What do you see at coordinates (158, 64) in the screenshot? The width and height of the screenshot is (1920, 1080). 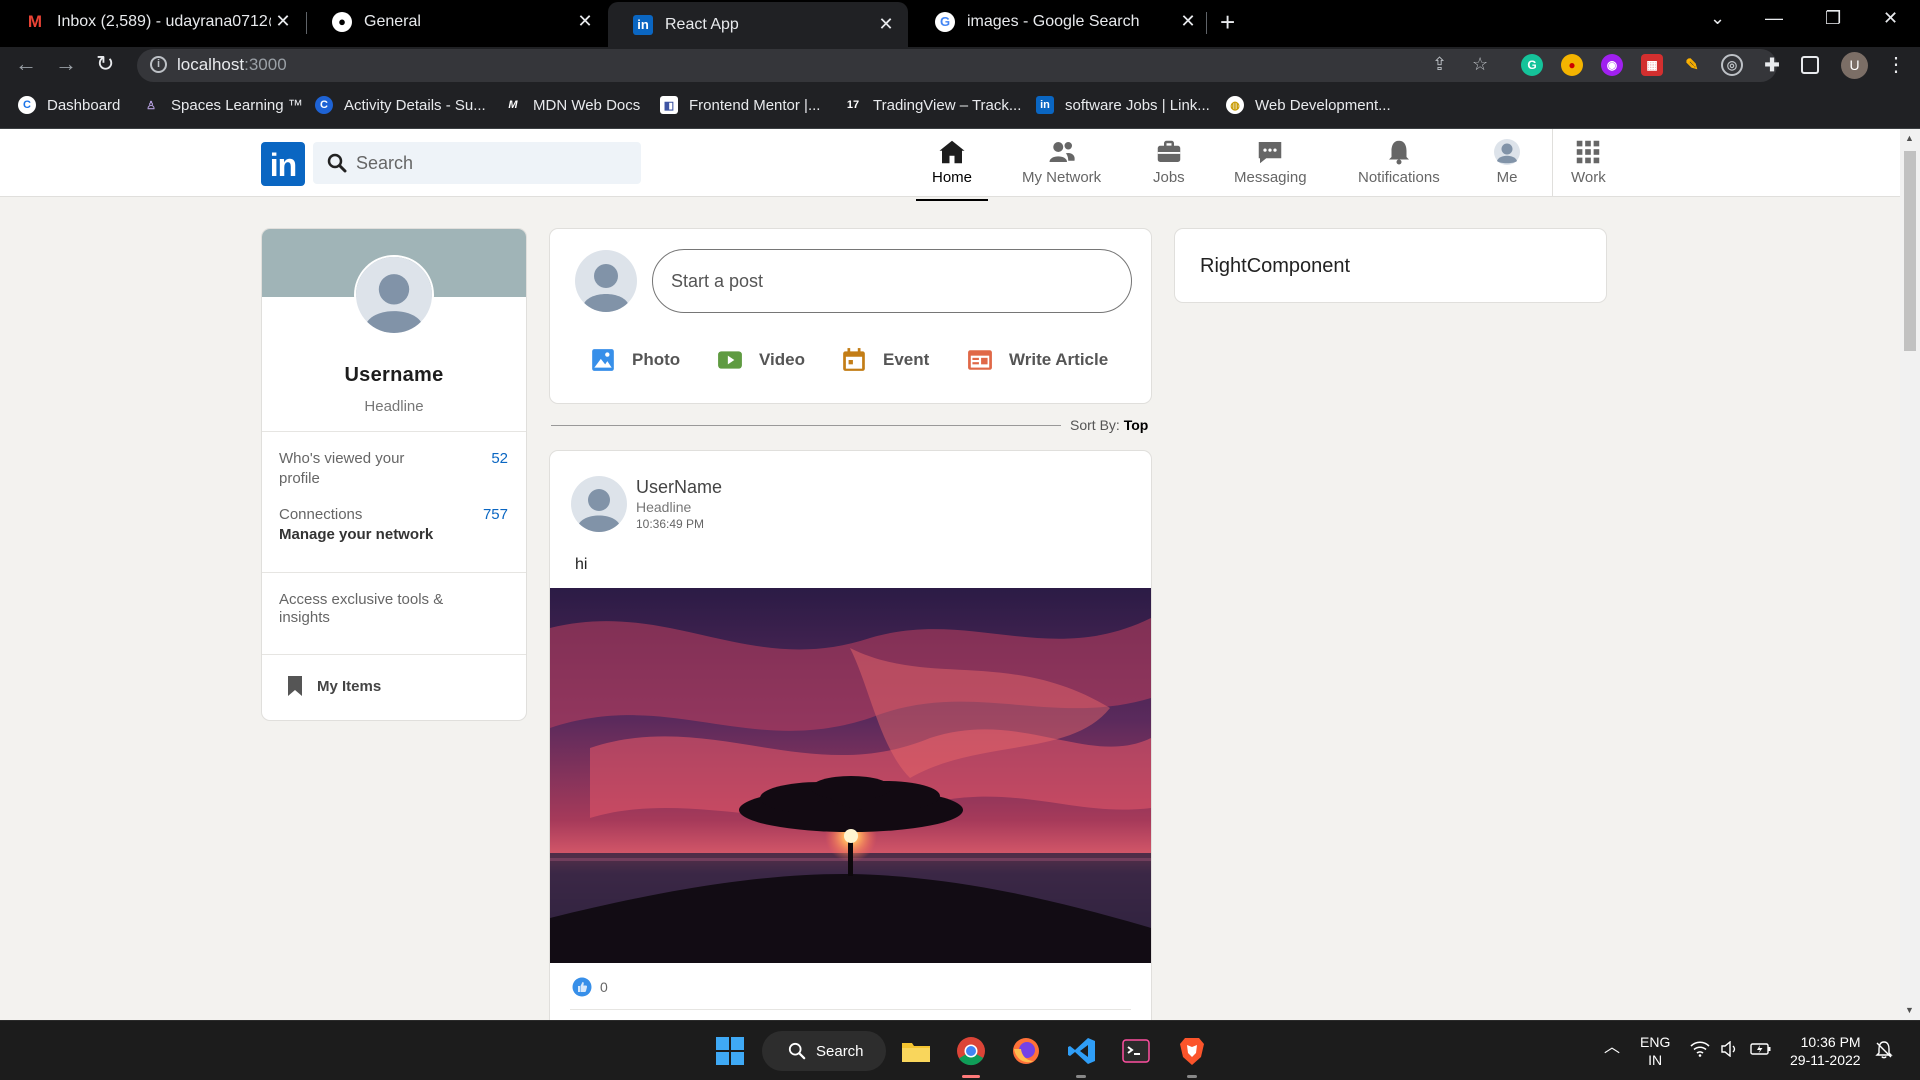 I see `site-info-icon: i` at bounding box center [158, 64].